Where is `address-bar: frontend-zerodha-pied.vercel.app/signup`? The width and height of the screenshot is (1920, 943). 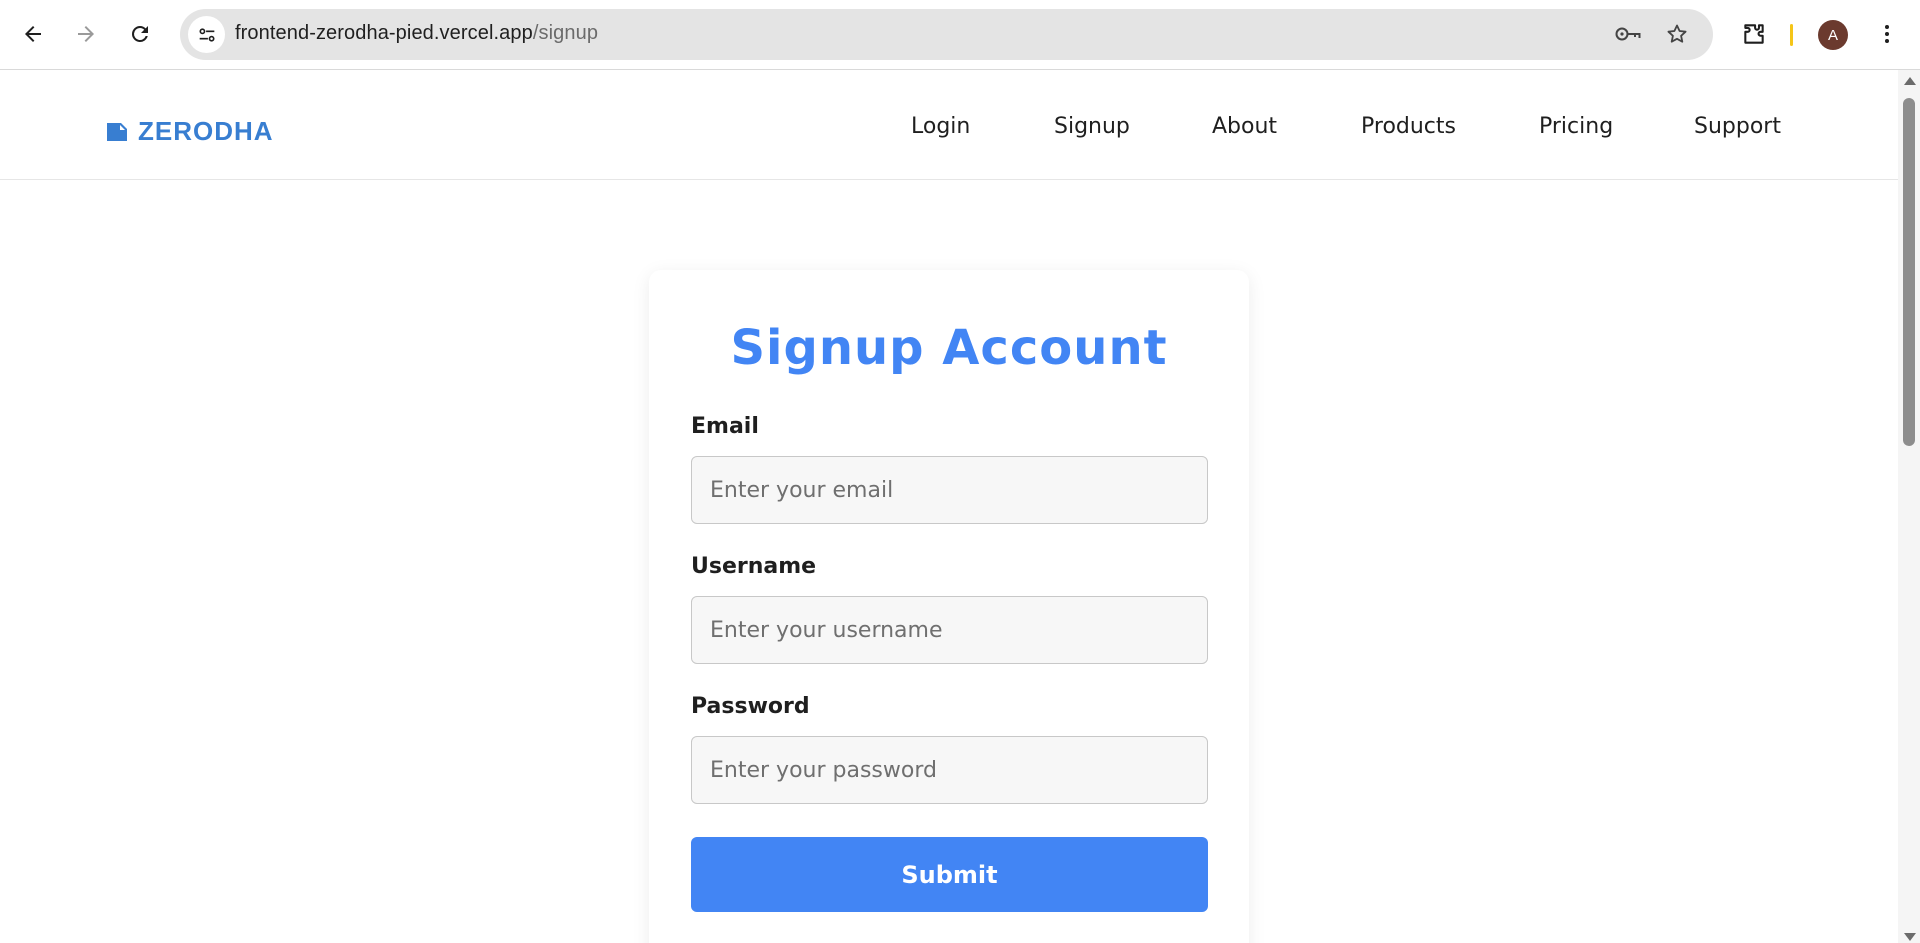
address-bar: frontend-zerodha-pied.vercel.app/signup is located at coordinates (946, 34).